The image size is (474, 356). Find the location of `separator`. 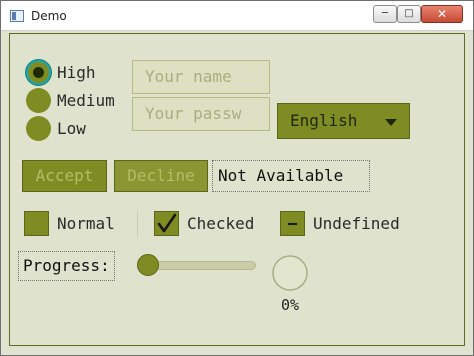

separator is located at coordinates (137, 224).